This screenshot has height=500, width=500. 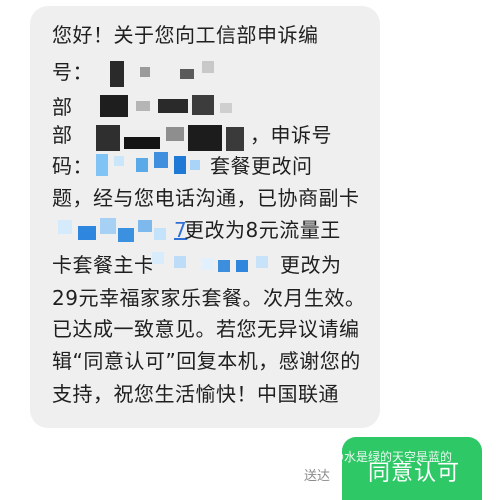 I want to click on message-line-8b: 更改为, so click(x=311, y=265).